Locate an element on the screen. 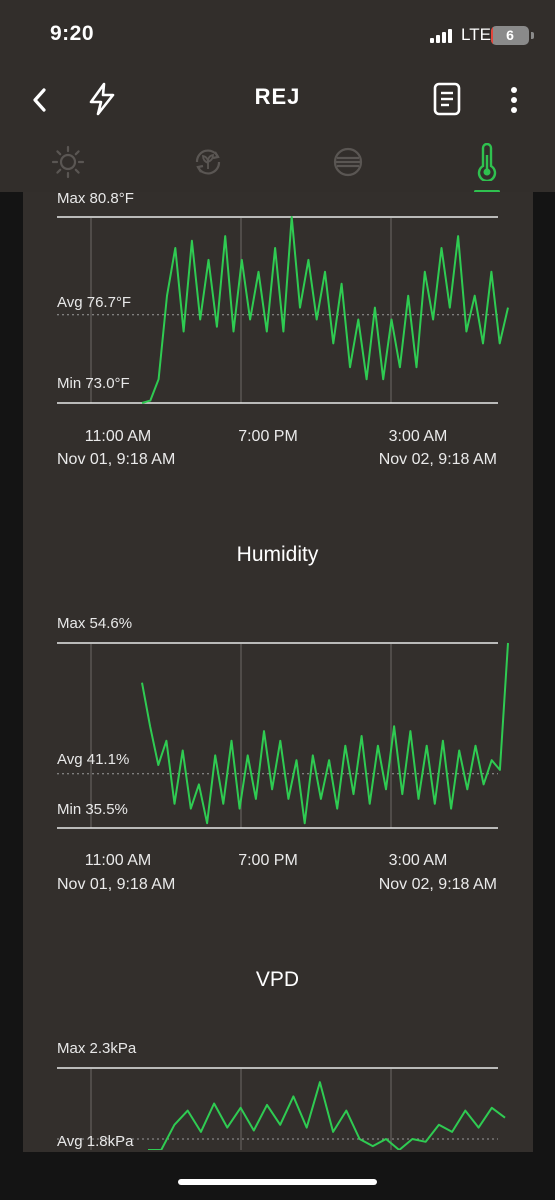  temperature-time-tick: 11:00 AM is located at coordinates (118, 436).